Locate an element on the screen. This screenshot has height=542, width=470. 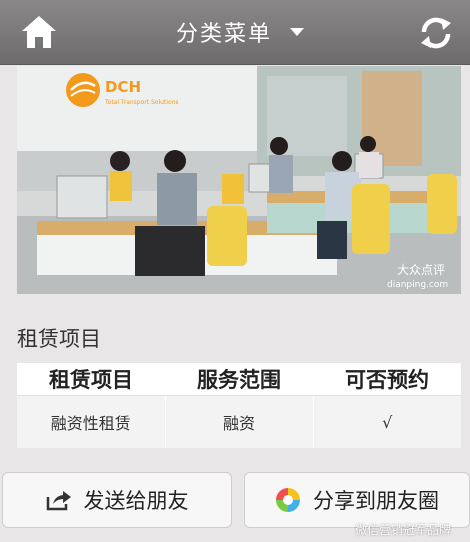
refresh-button is located at coordinates (436, 33).